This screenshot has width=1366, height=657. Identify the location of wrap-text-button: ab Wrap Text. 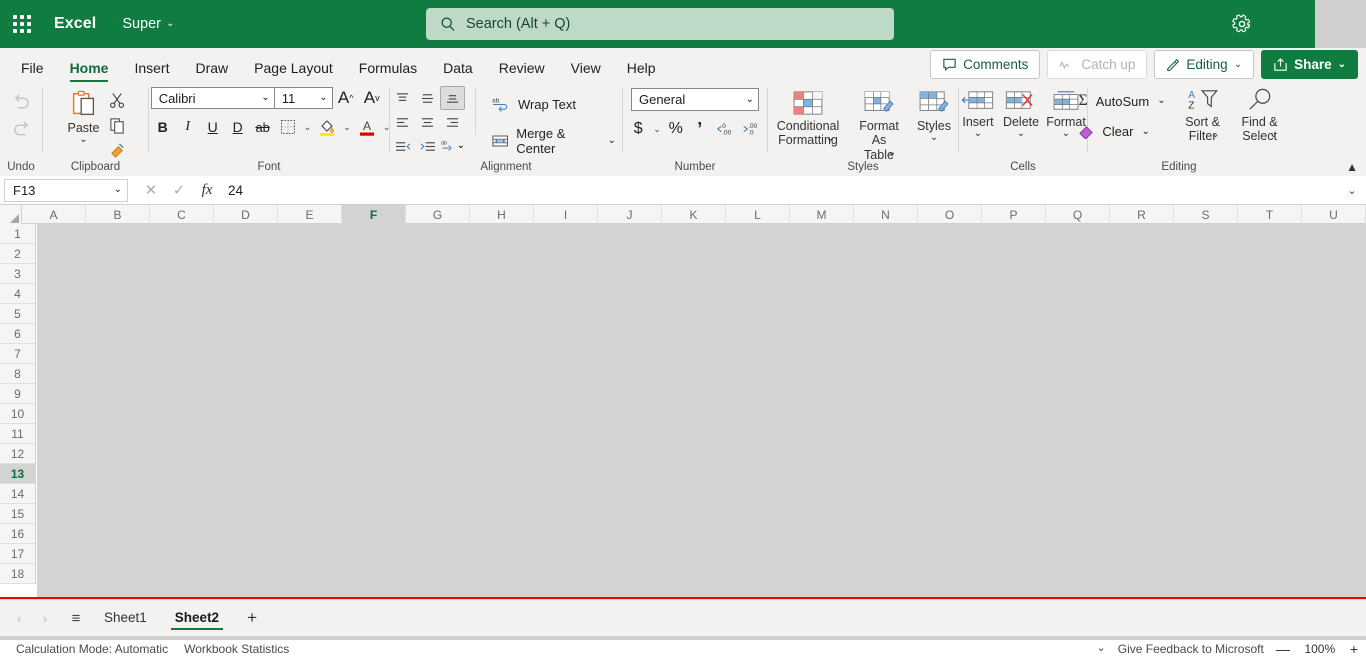
(554, 104).